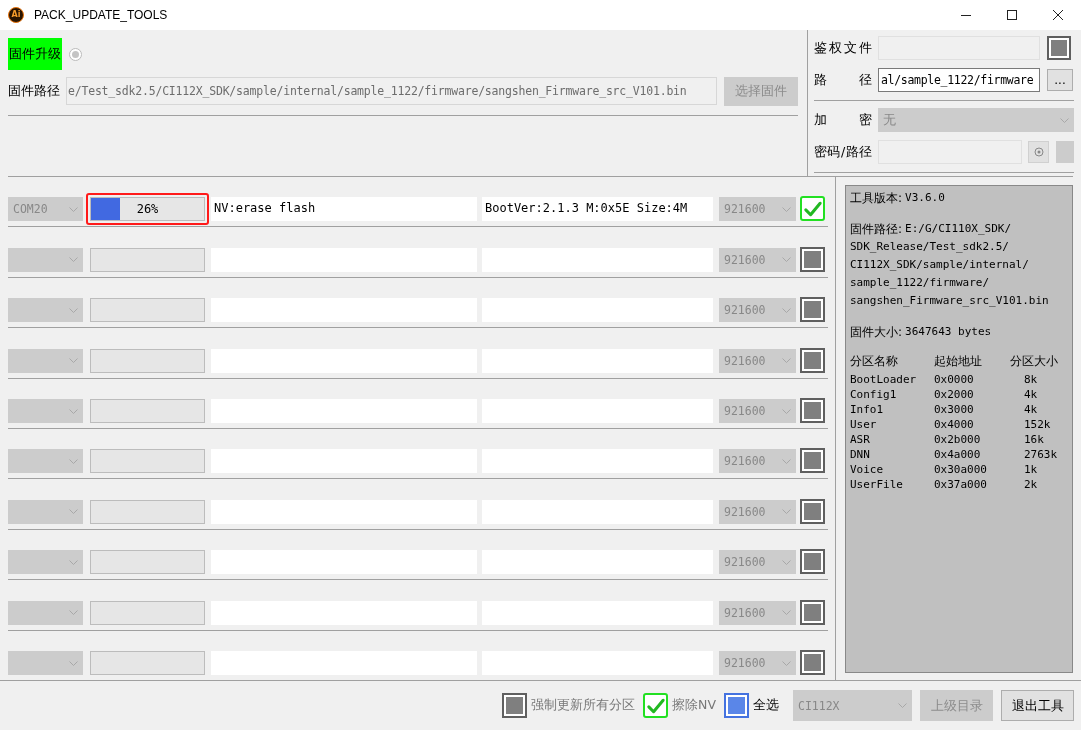  Describe the element at coordinates (852, 705) in the screenshot. I see `chip-select: CI112X` at that location.